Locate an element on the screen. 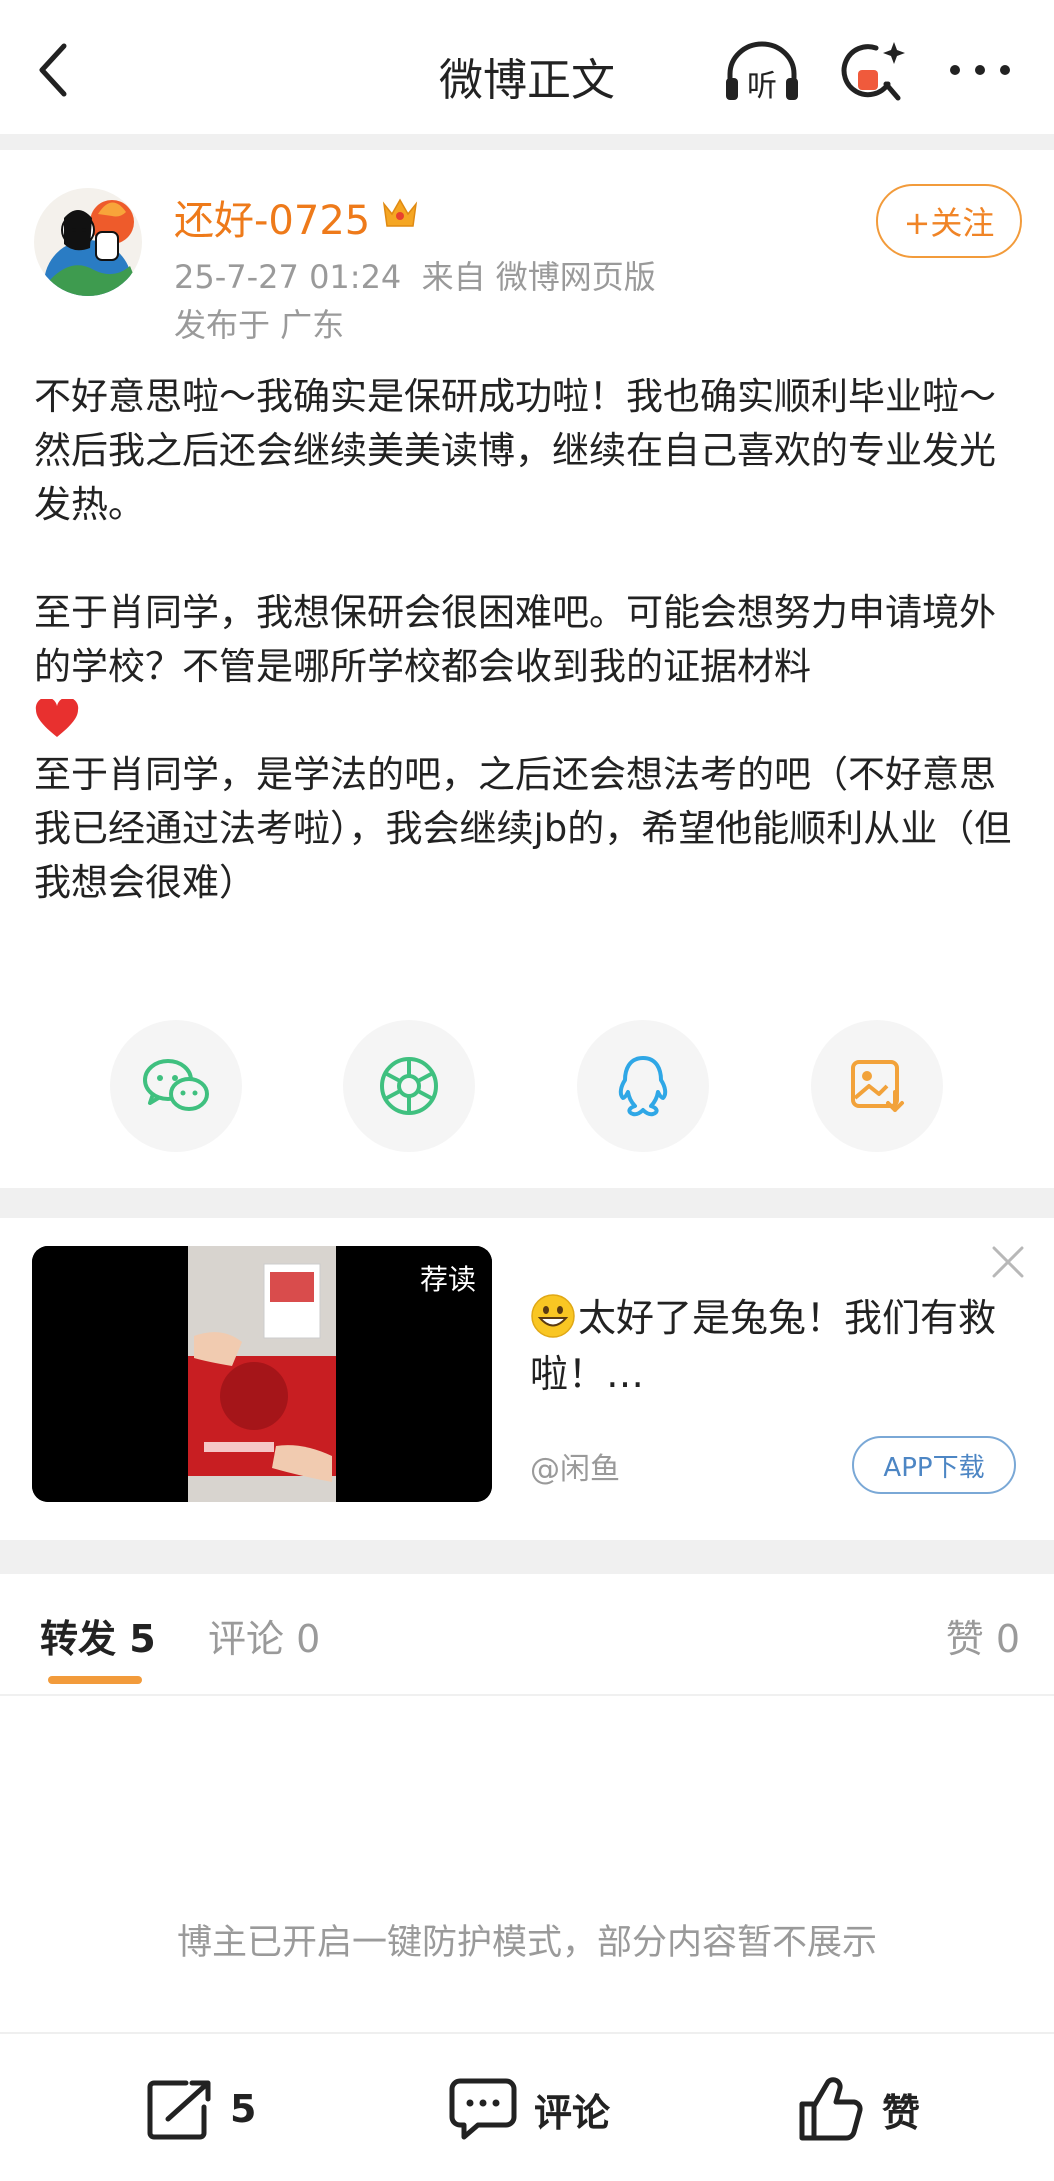 The image size is (1054, 2181). save-image-icon is located at coordinates (877, 1086).